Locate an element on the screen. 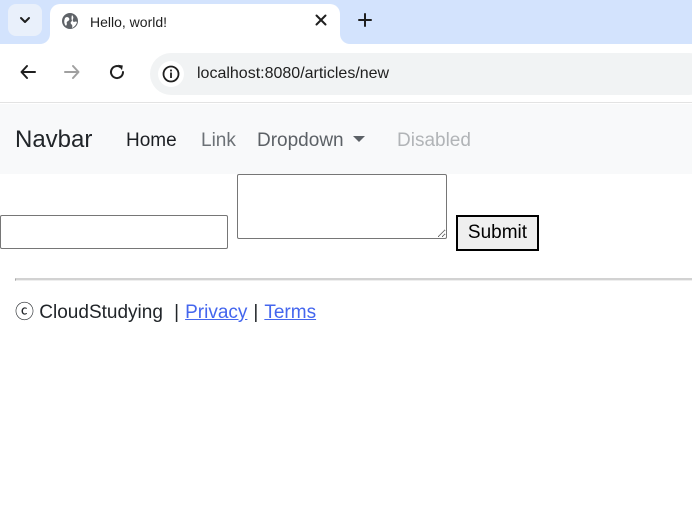 The width and height of the screenshot is (692, 531). forward-button is located at coordinates (72, 72).